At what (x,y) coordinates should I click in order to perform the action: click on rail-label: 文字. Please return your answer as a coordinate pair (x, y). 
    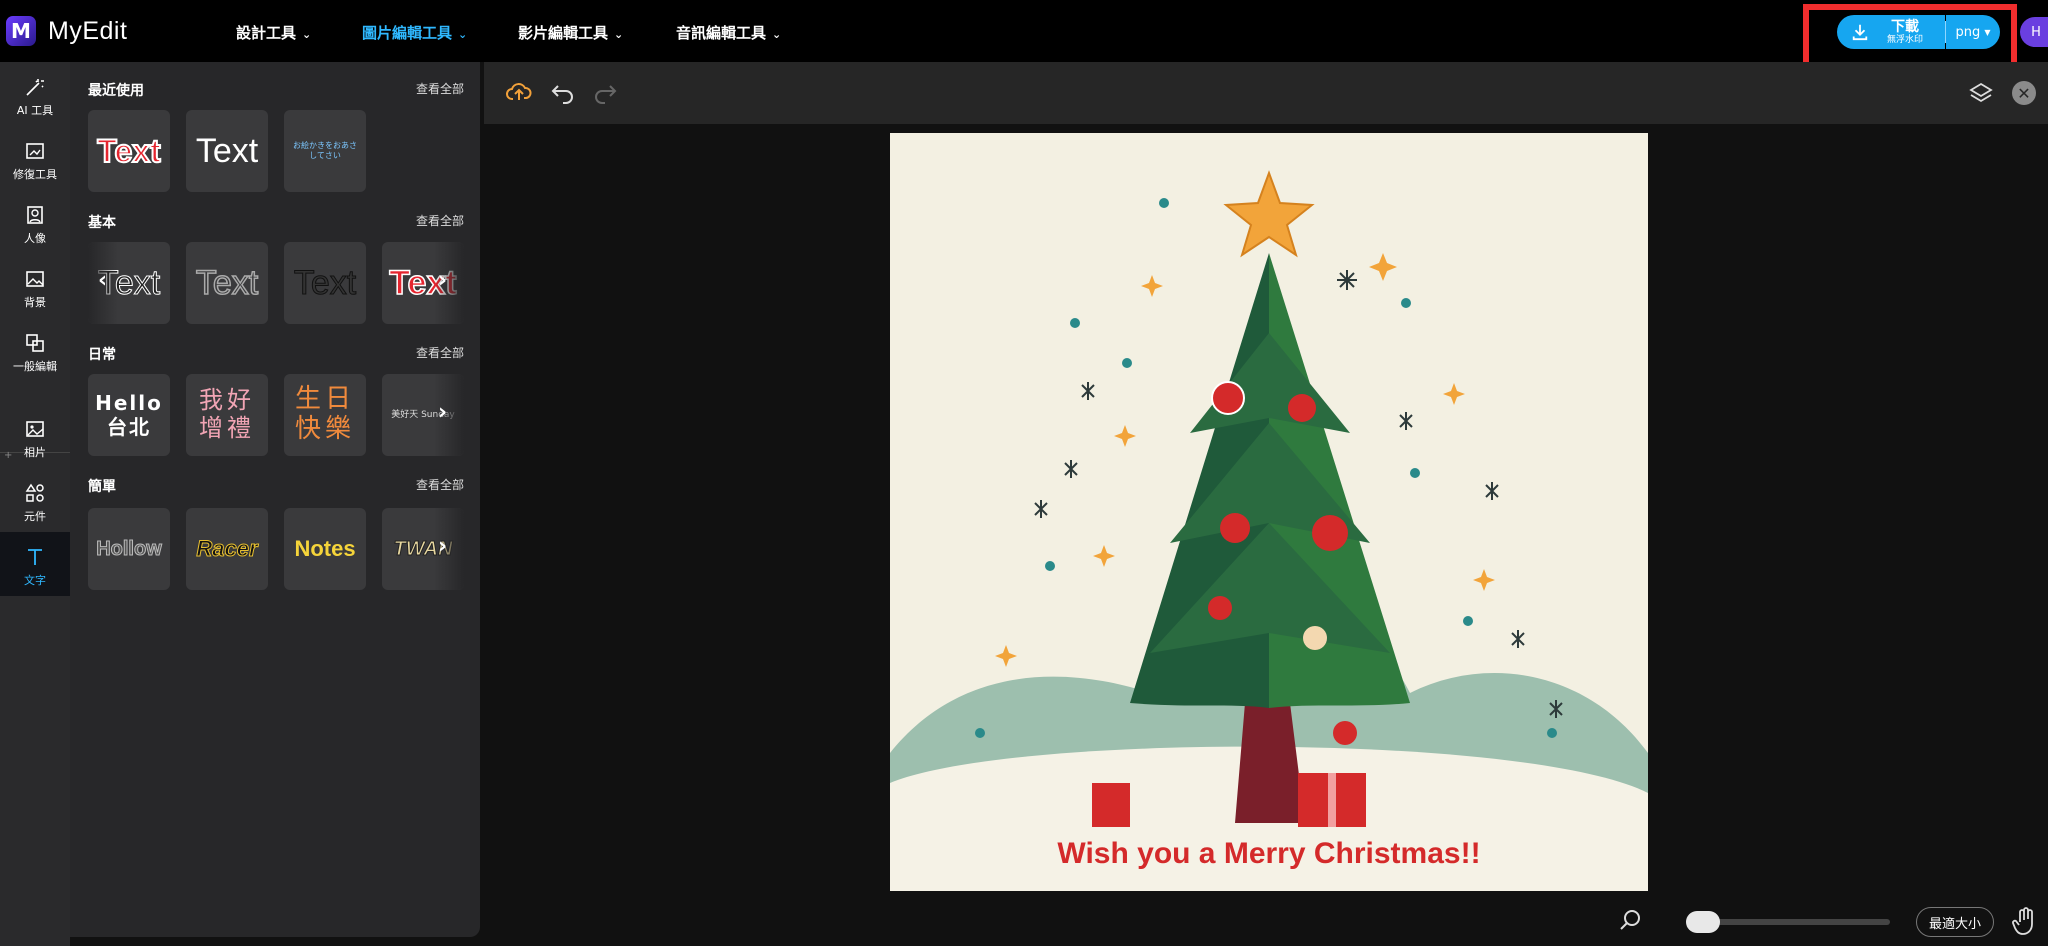
    Looking at the image, I should click on (35, 580).